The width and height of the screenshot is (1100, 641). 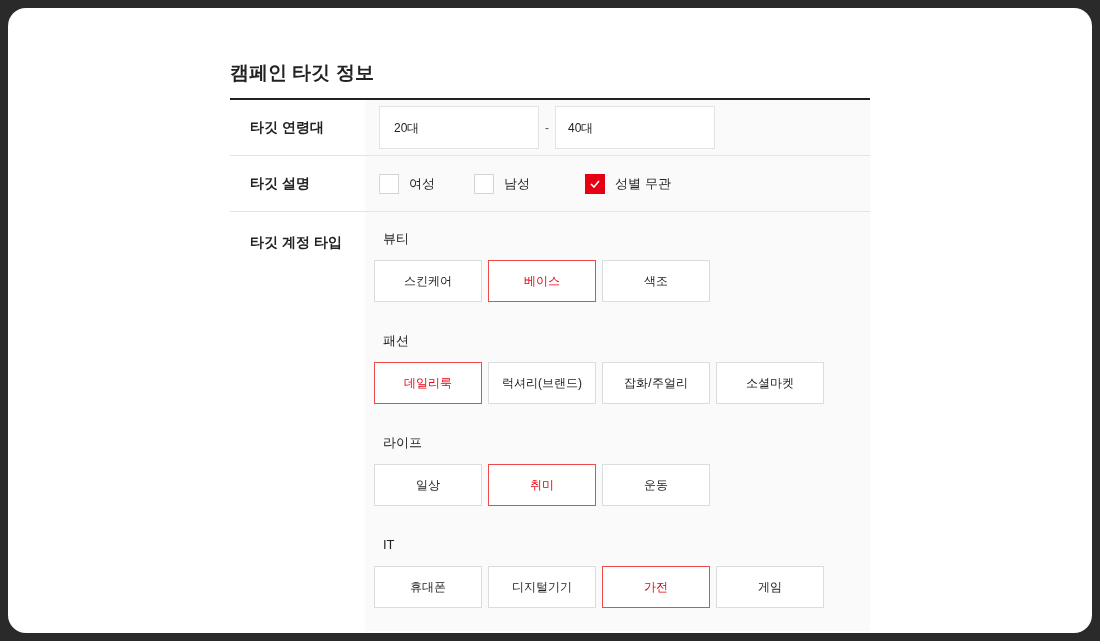 What do you see at coordinates (656, 383) in the screenshot?
I see `category-option: 잡화/주얼리` at bounding box center [656, 383].